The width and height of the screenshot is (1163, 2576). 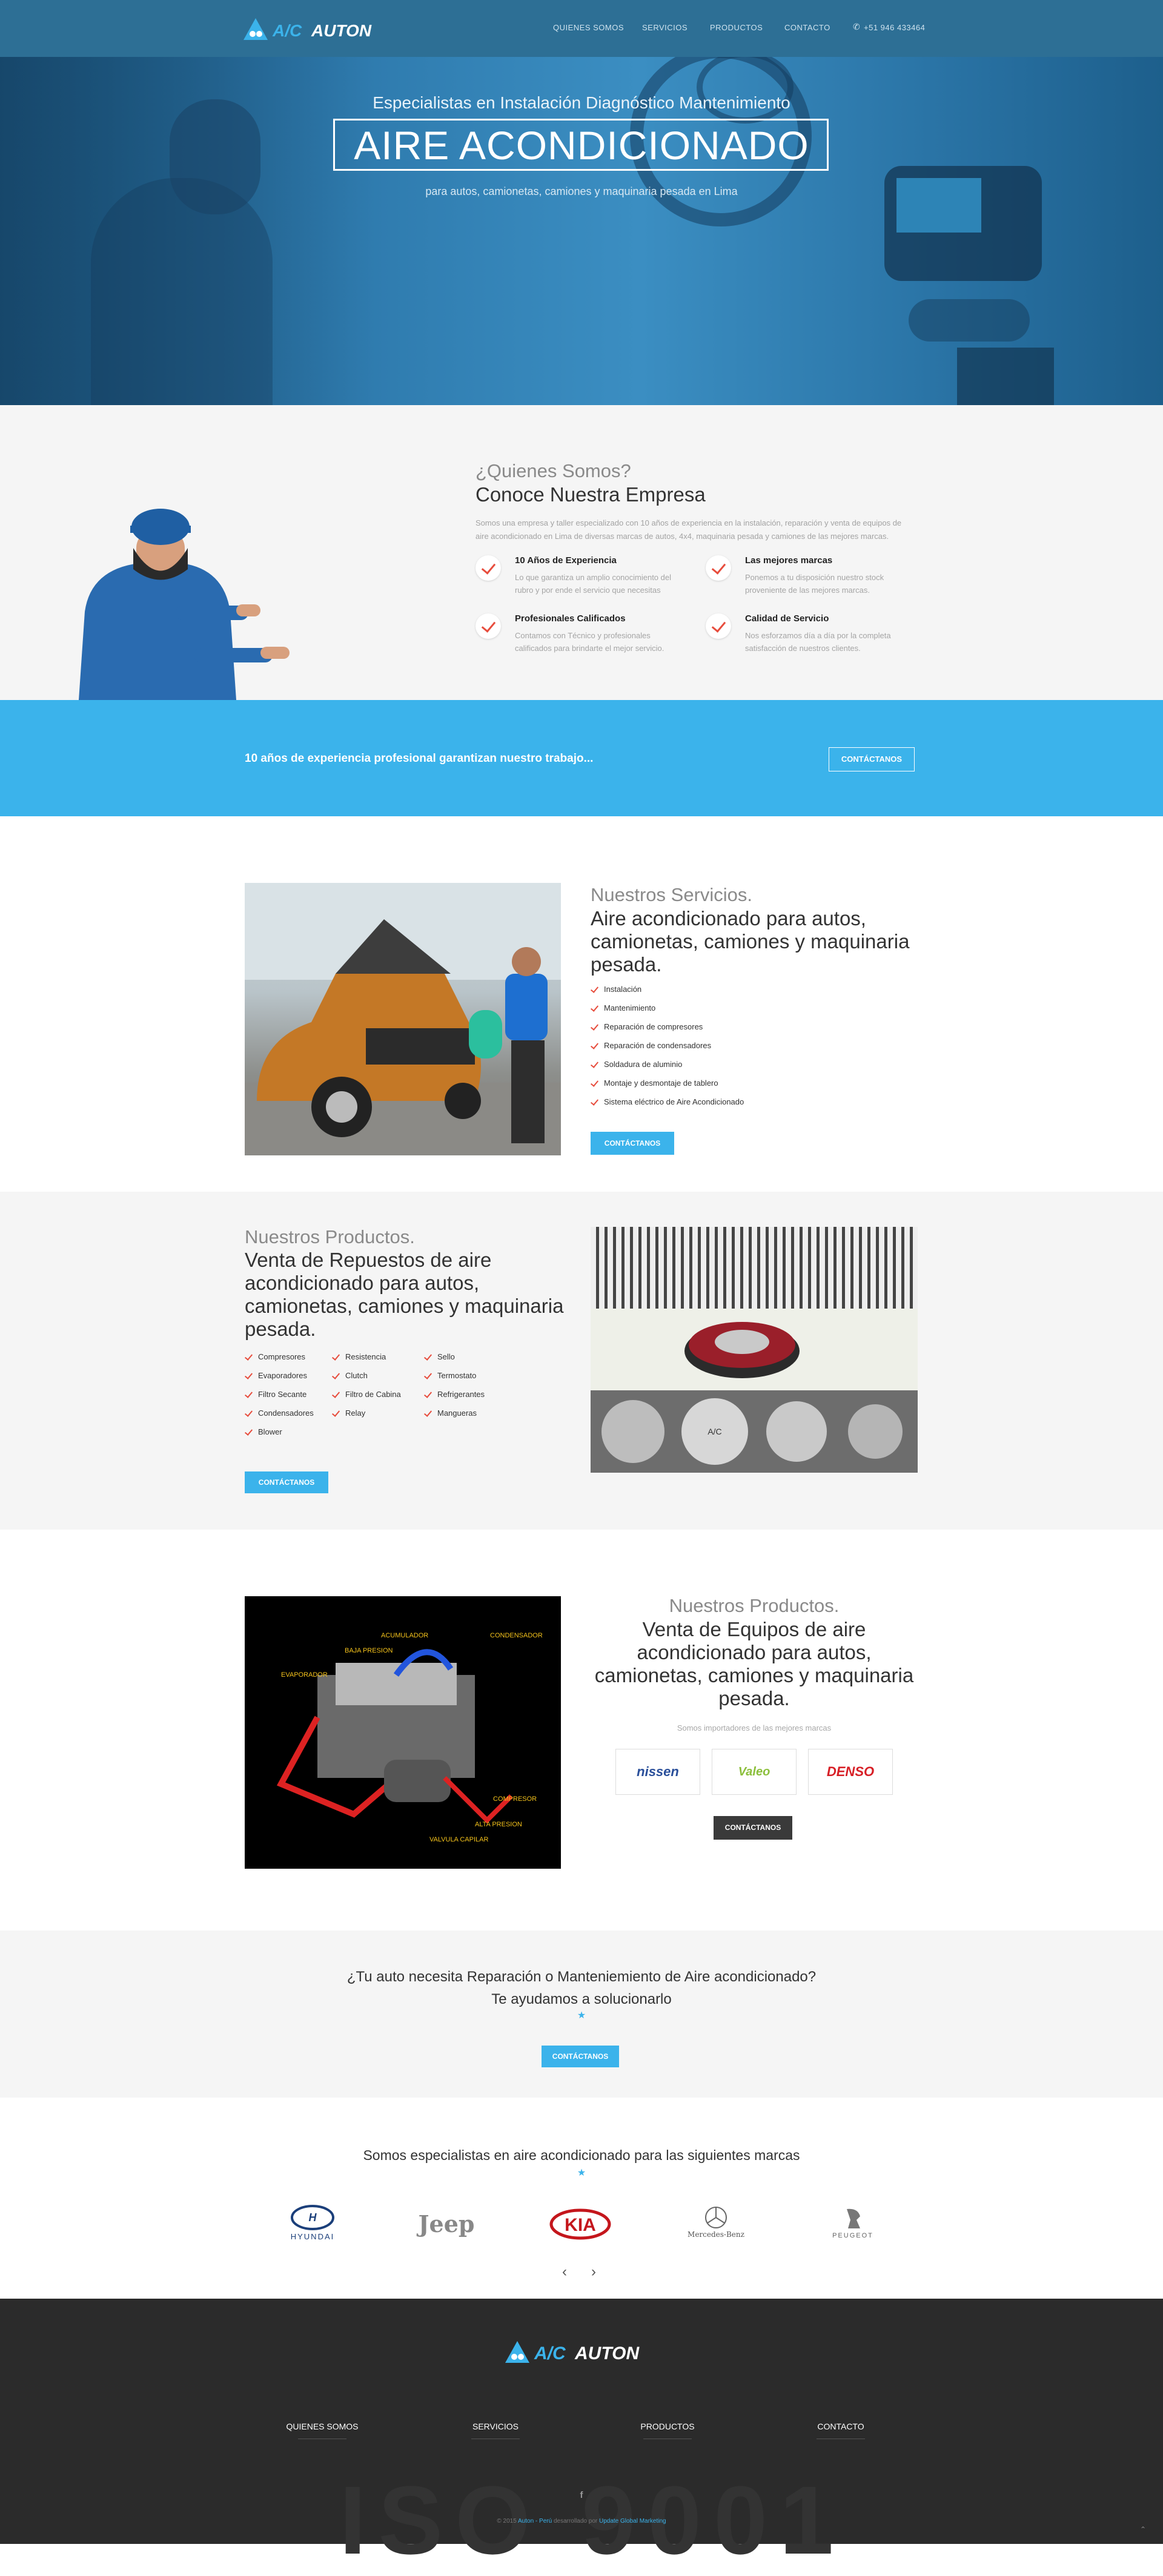 I want to click on list-item: Filtro Secante, so click(x=279, y=1399).